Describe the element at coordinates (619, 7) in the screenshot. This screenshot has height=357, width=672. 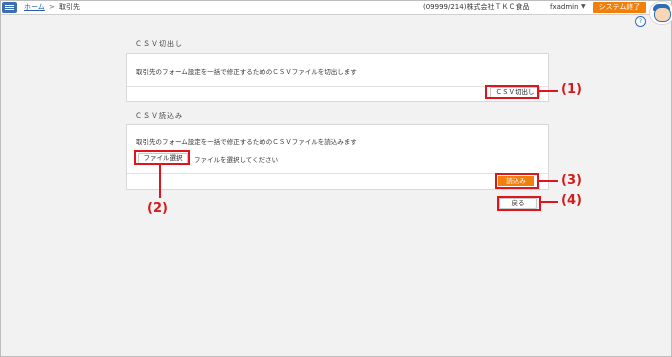
I see `system-exit-button: システム終了` at that location.